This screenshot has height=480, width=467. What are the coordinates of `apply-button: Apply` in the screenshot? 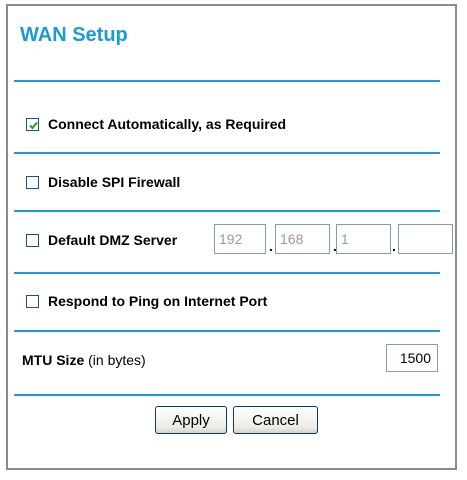 It's located at (191, 420).